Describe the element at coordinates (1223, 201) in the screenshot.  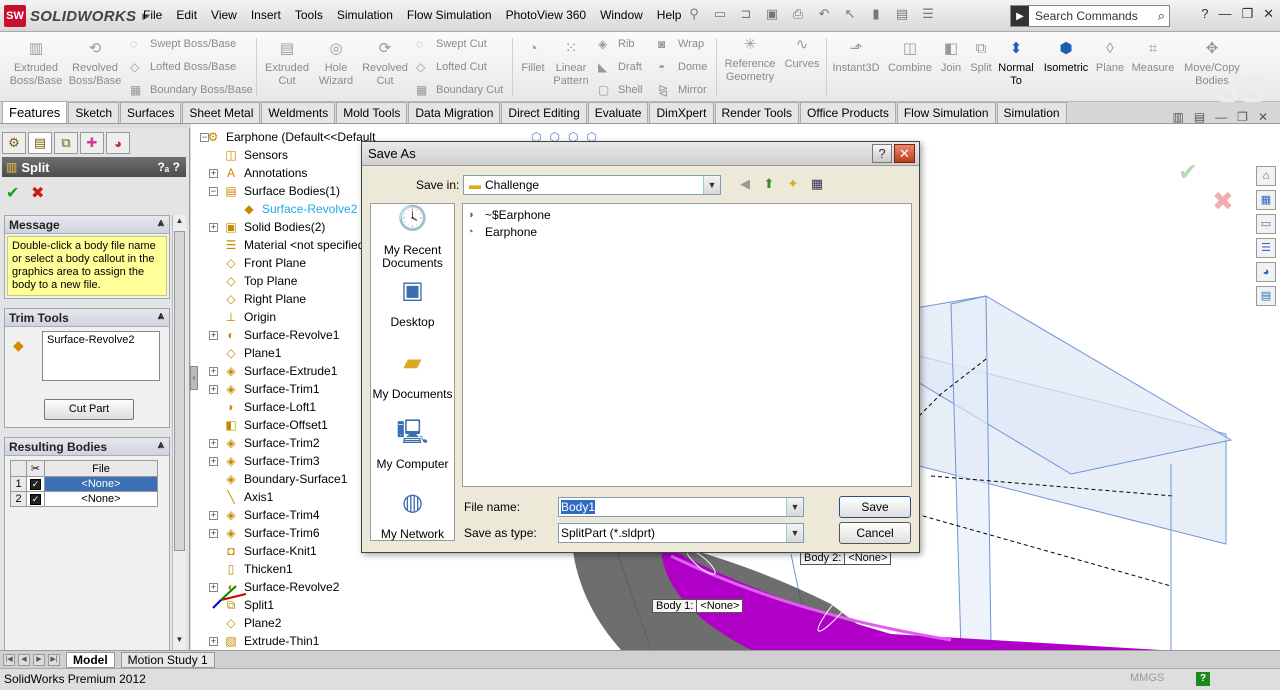
I see `confirm-cancel-icon: ✖` at that location.